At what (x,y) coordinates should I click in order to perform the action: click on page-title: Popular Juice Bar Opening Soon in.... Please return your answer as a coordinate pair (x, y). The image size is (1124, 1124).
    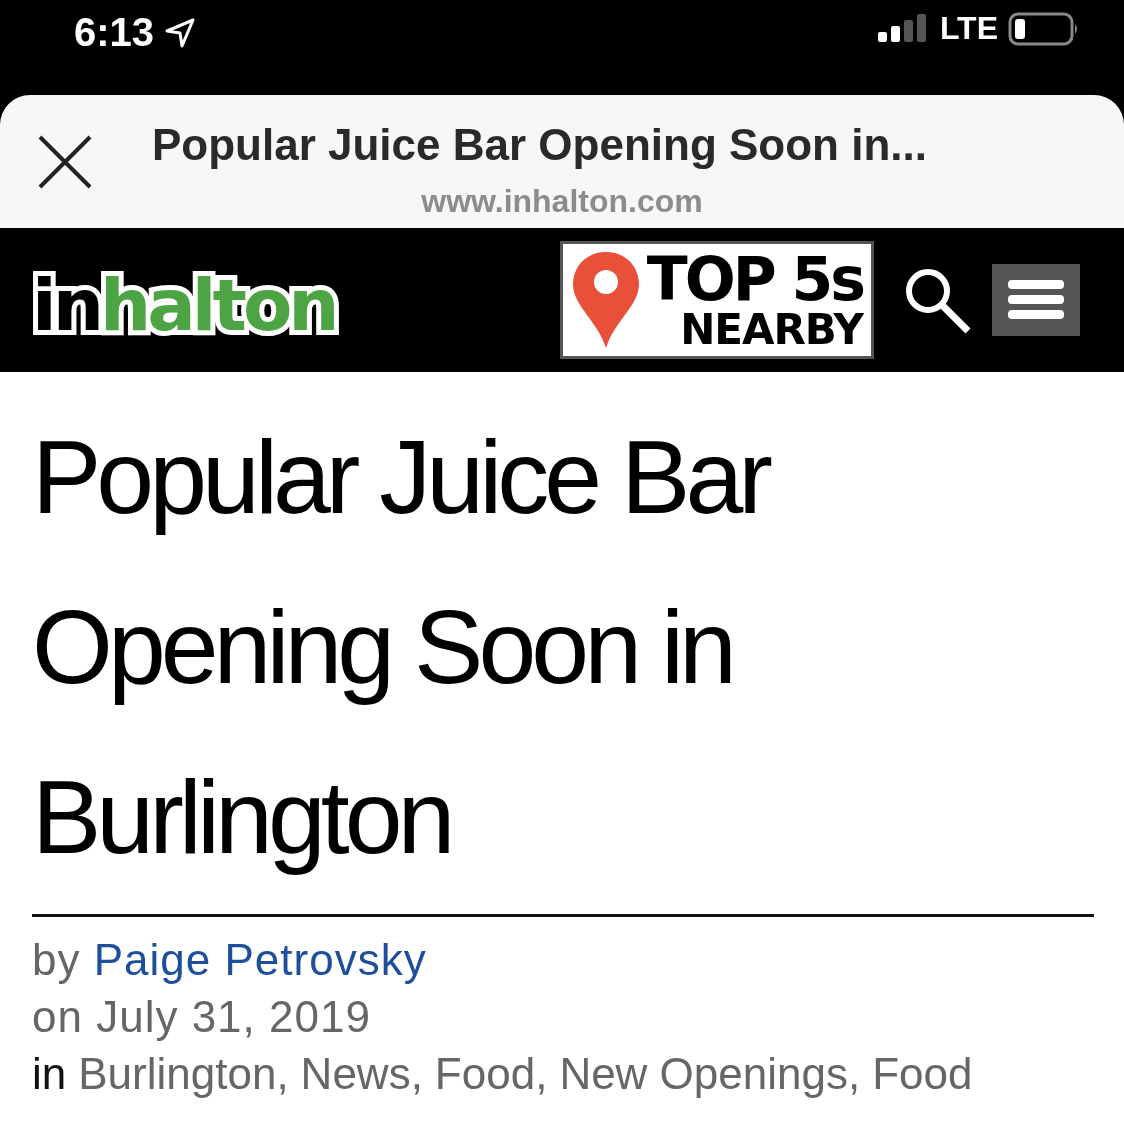
    Looking at the image, I should click on (540, 145).